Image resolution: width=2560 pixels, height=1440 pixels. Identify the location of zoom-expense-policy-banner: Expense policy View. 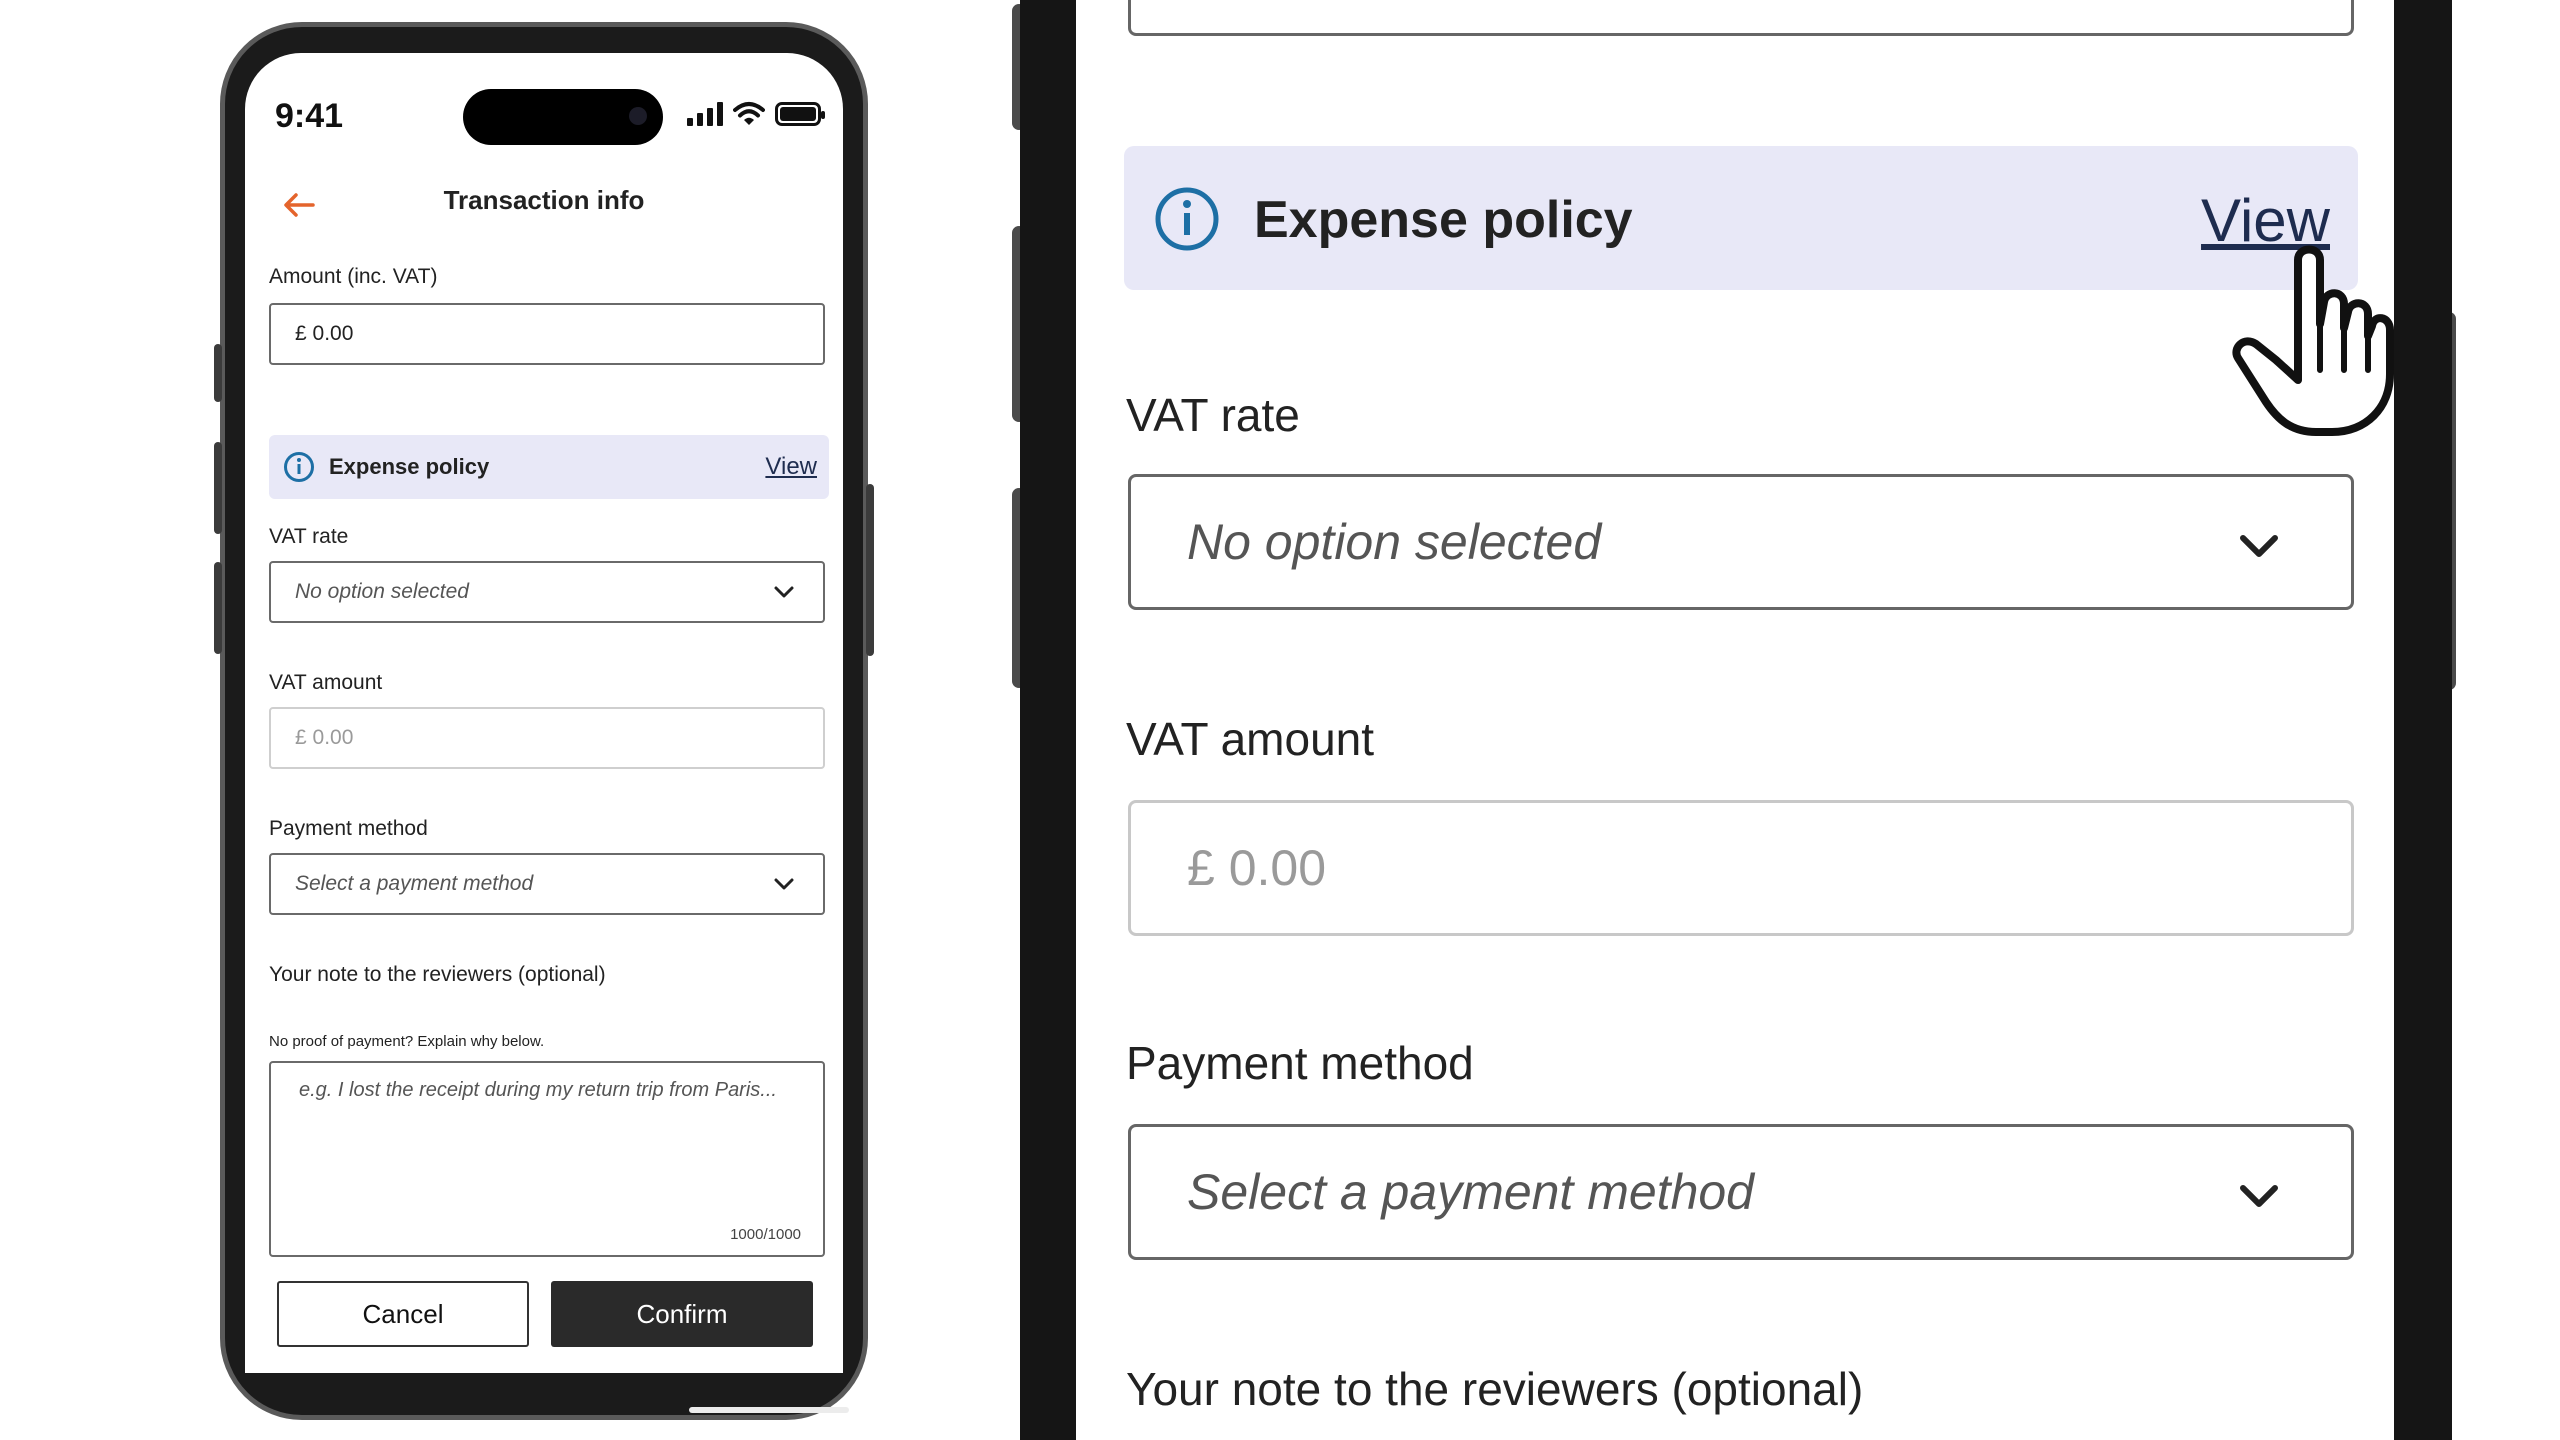
(1741, 218).